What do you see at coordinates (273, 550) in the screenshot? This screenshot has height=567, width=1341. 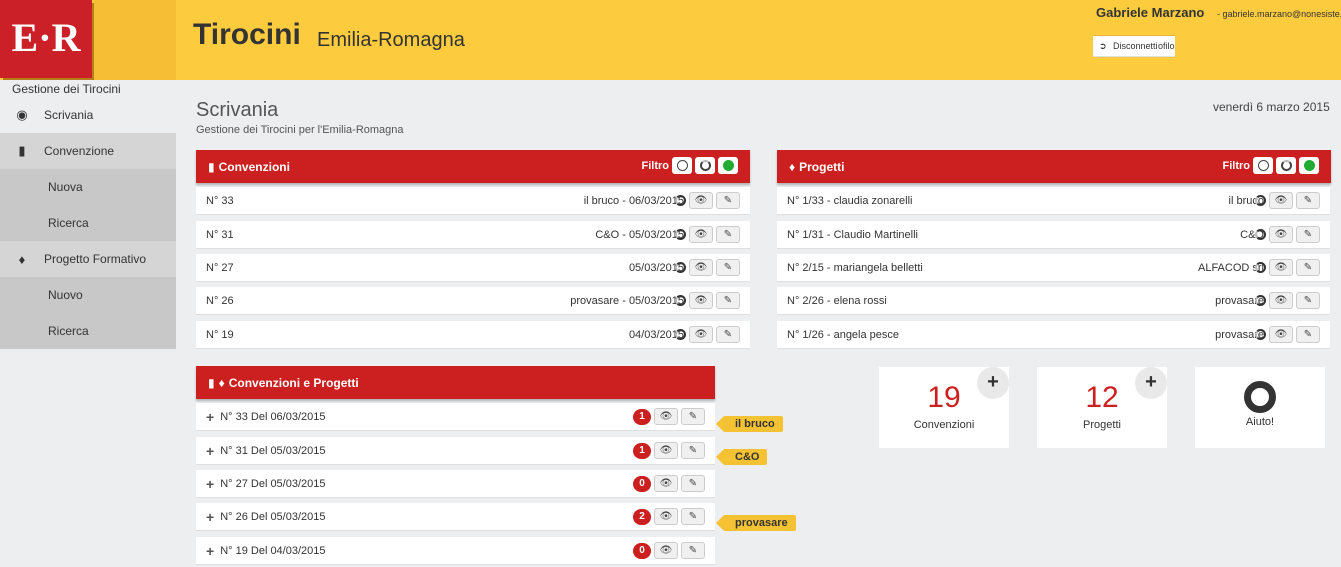 I see `conv-prog-label: N° 19 Del 04/03/2015` at bounding box center [273, 550].